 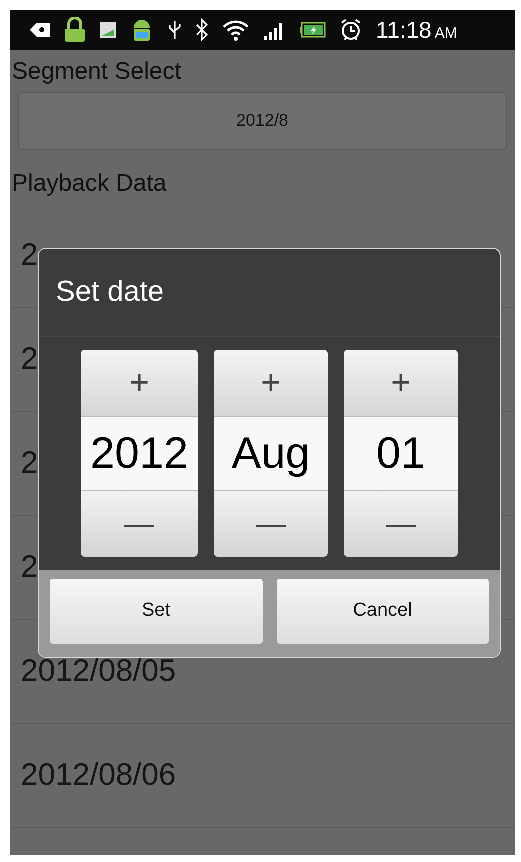 What do you see at coordinates (156, 611) in the screenshot?
I see `dialog-button: Set` at bounding box center [156, 611].